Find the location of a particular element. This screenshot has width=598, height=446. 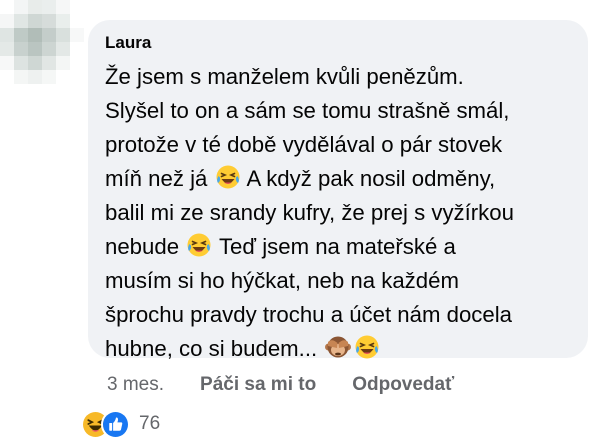

comment-actions: 3 mes. Páči sa mi to Odpovedať is located at coordinates (298, 385).